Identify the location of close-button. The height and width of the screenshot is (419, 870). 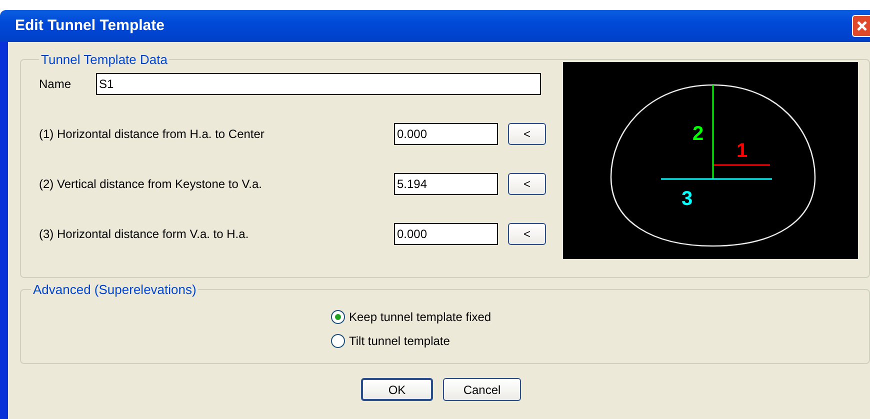
(861, 26).